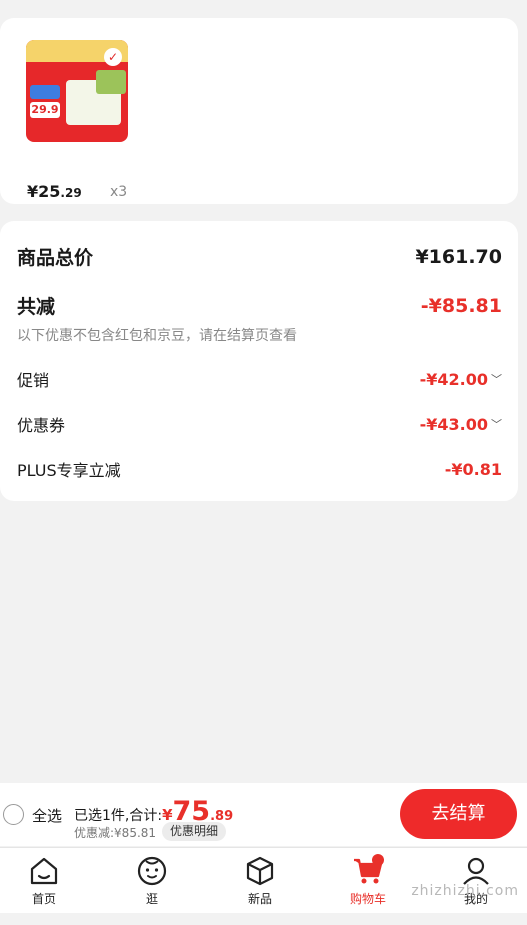 Image resolution: width=527 pixels, height=925 pixels. What do you see at coordinates (476, 880) in the screenshot?
I see `tab-me: 我的` at bounding box center [476, 880].